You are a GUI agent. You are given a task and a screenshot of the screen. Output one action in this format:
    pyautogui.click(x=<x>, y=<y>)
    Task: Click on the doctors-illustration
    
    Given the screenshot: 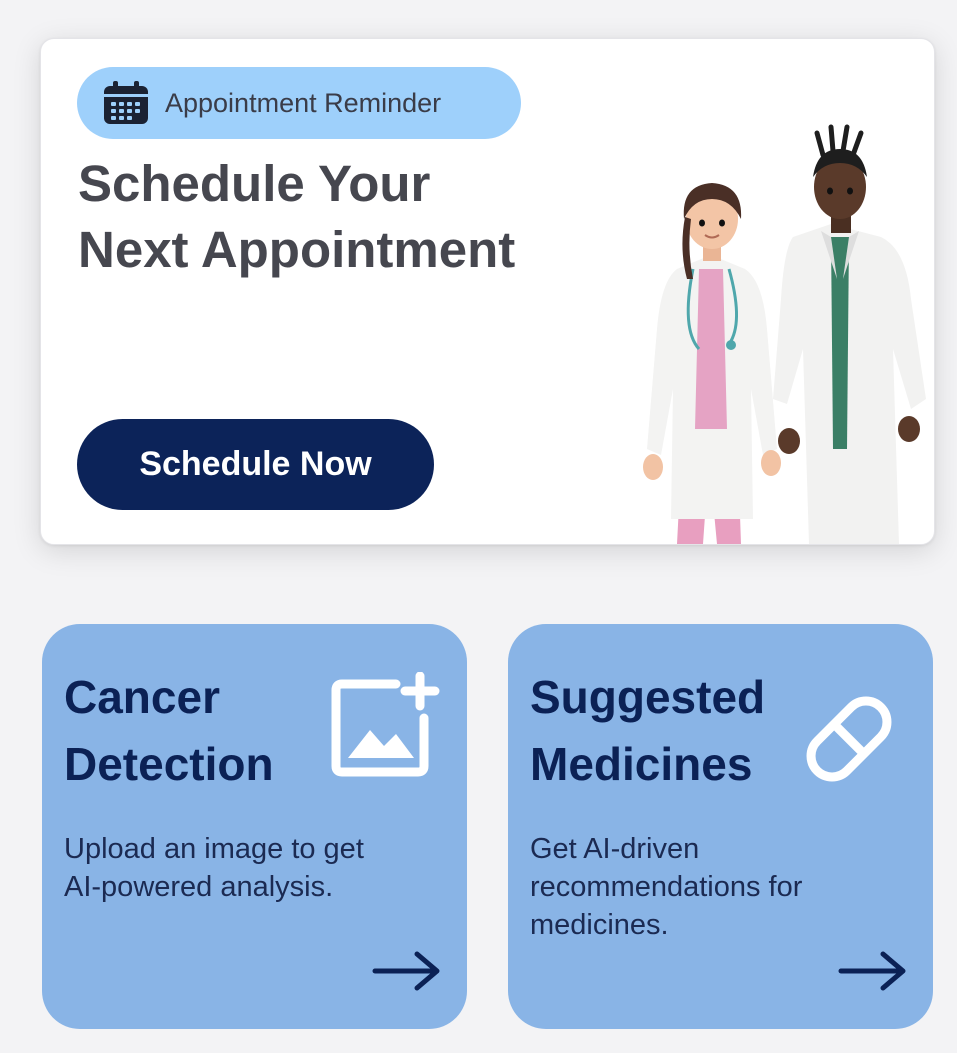 What is the action you would take?
    pyautogui.click(x=784, y=334)
    